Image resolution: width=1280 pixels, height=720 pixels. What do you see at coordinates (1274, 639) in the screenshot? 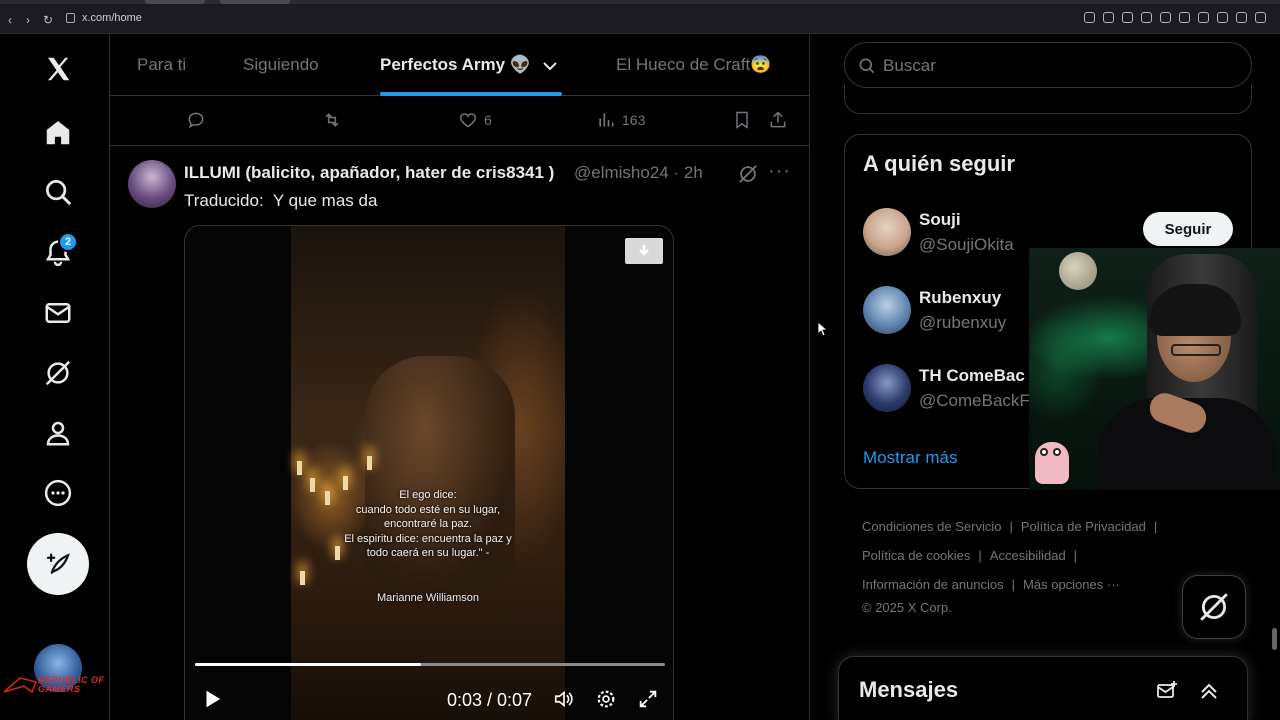
I see `page-scrollbar` at bounding box center [1274, 639].